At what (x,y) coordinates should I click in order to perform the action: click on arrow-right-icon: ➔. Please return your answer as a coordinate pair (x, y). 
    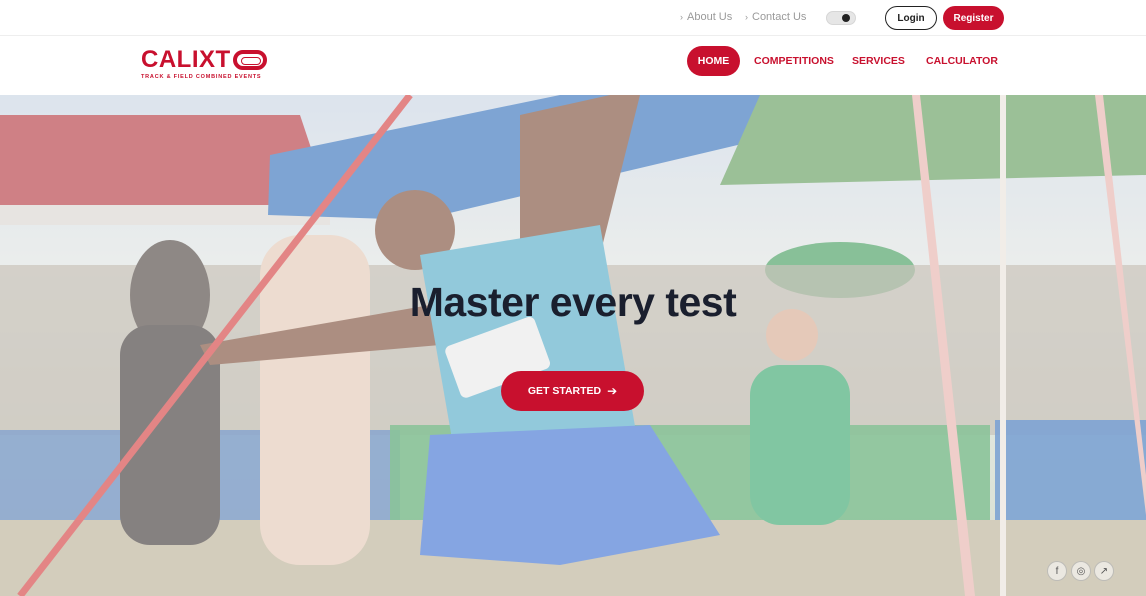
    Looking at the image, I should click on (612, 391).